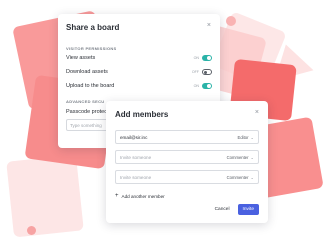  Describe the element at coordinates (207, 86) in the screenshot. I see `upload-toggle` at that location.